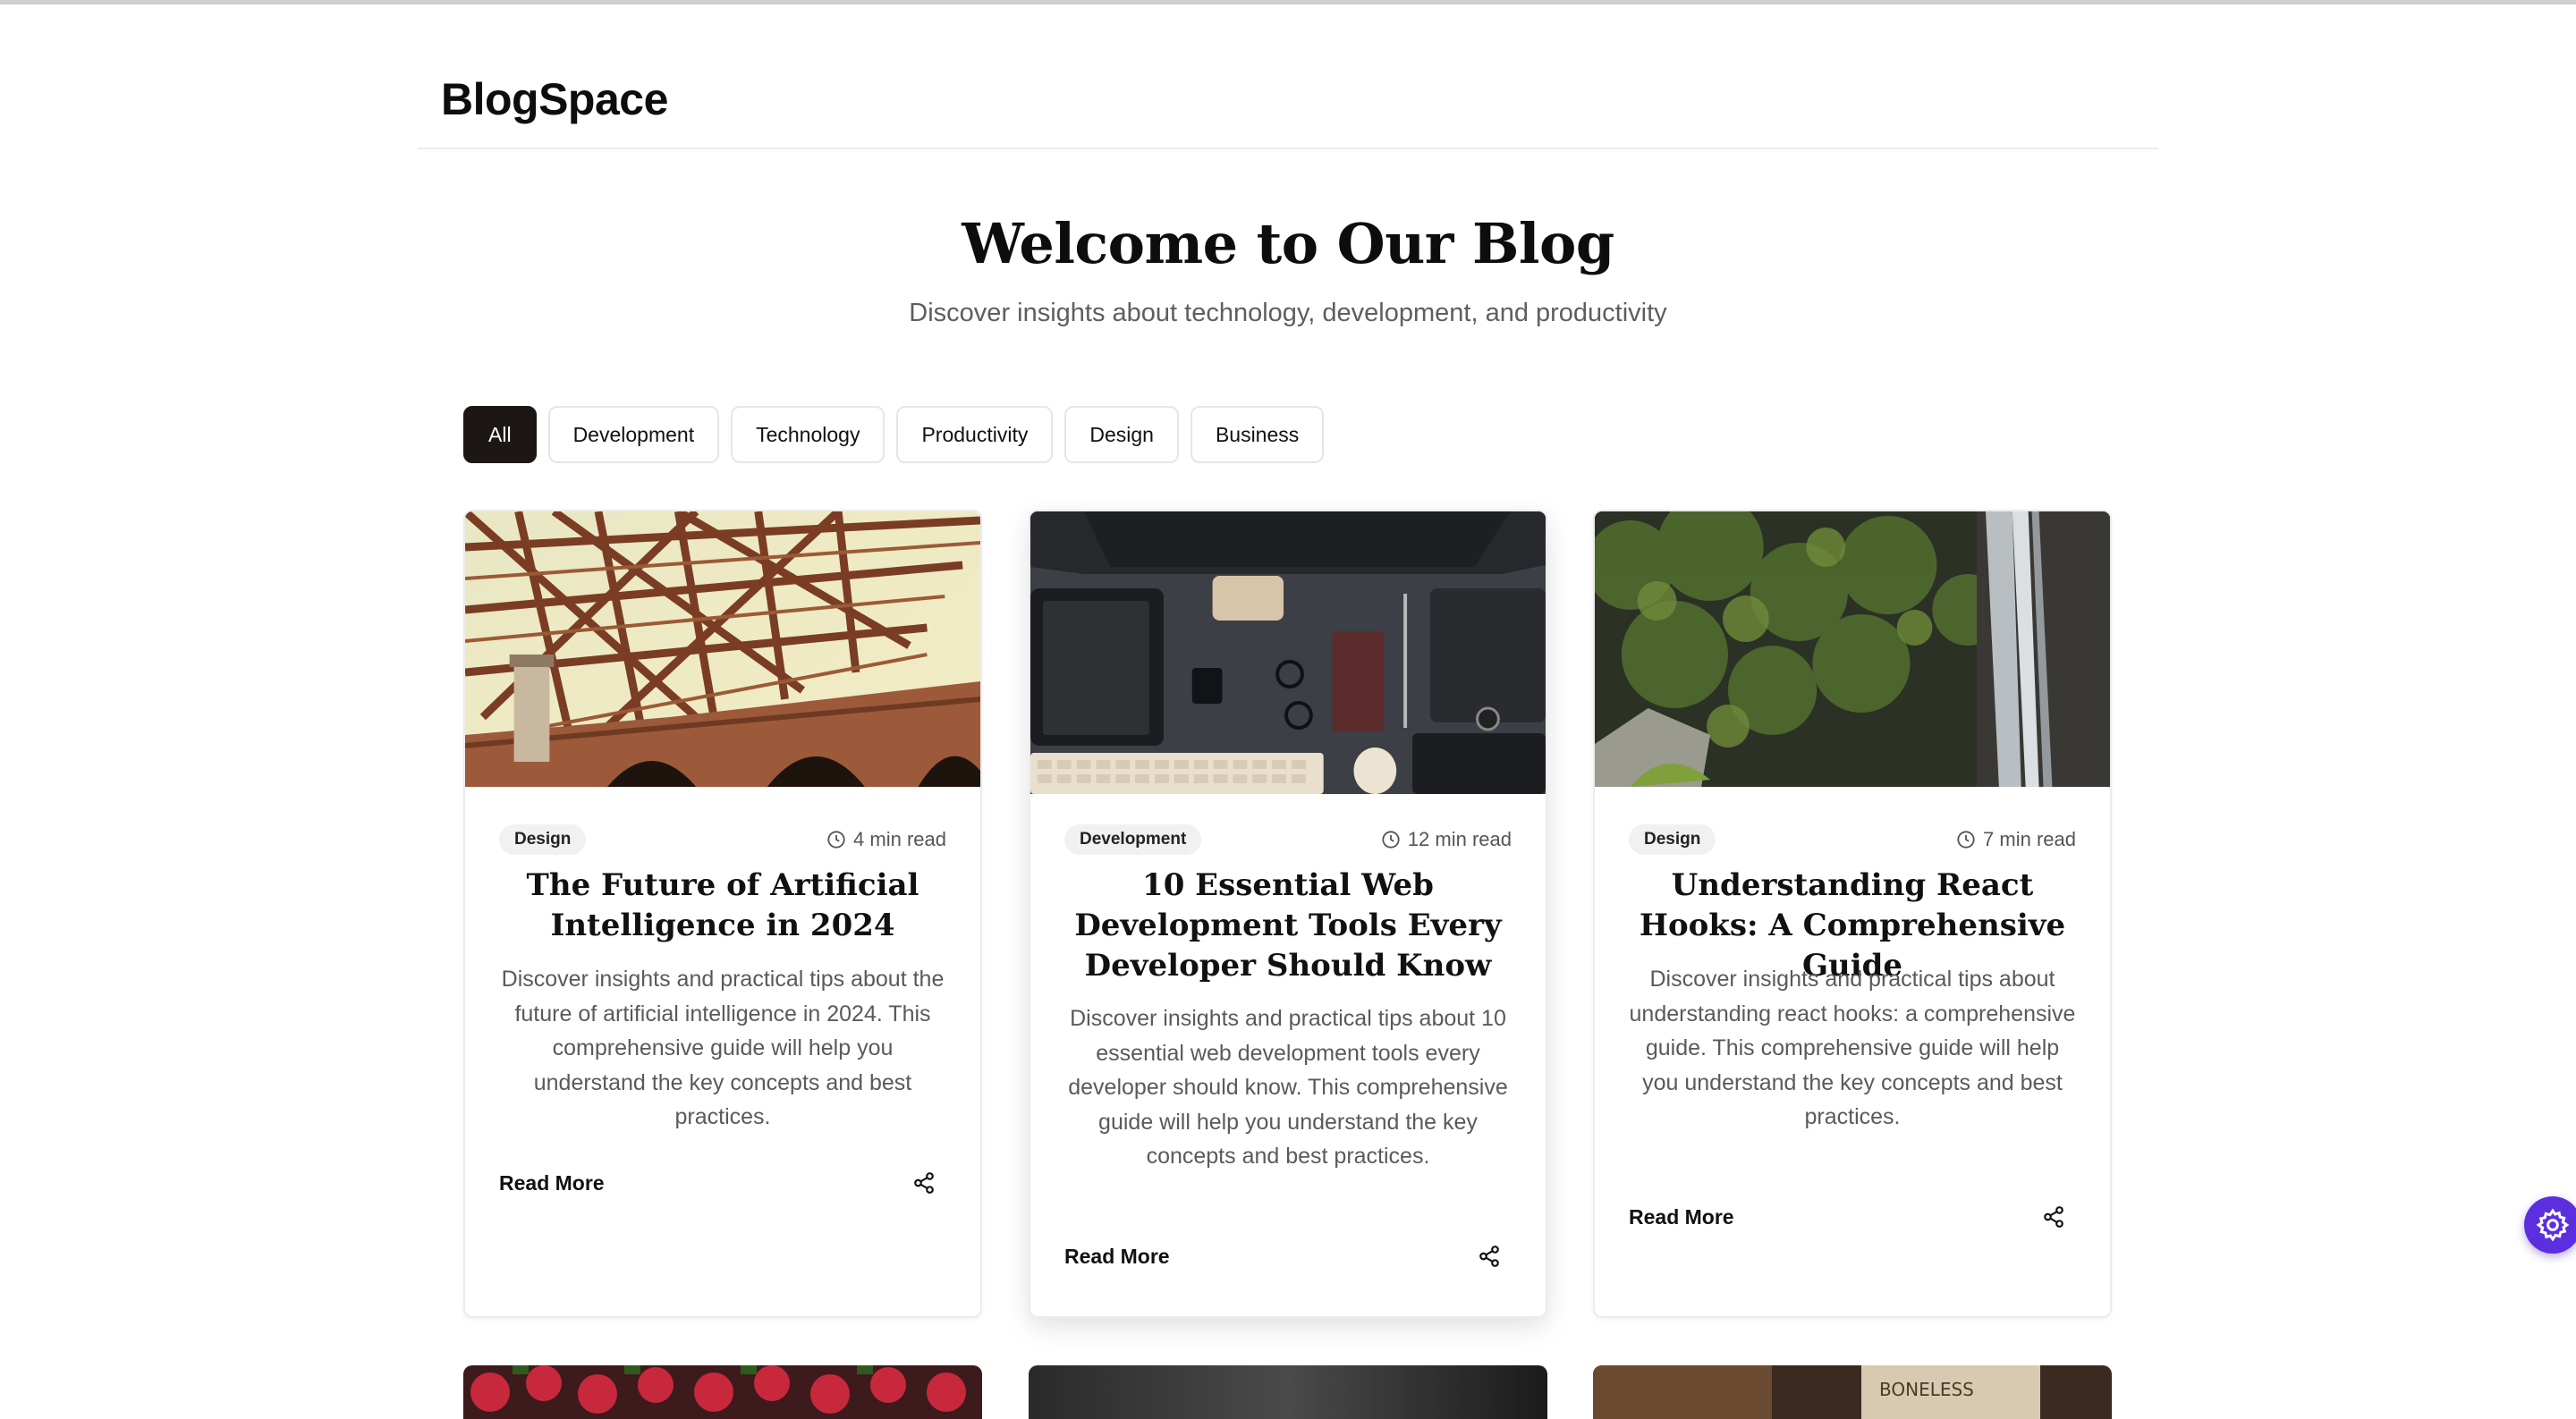  What do you see at coordinates (1852, 649) in the screenshot?
I see `post-image-waterfall` at bounding box center [1852, 649].